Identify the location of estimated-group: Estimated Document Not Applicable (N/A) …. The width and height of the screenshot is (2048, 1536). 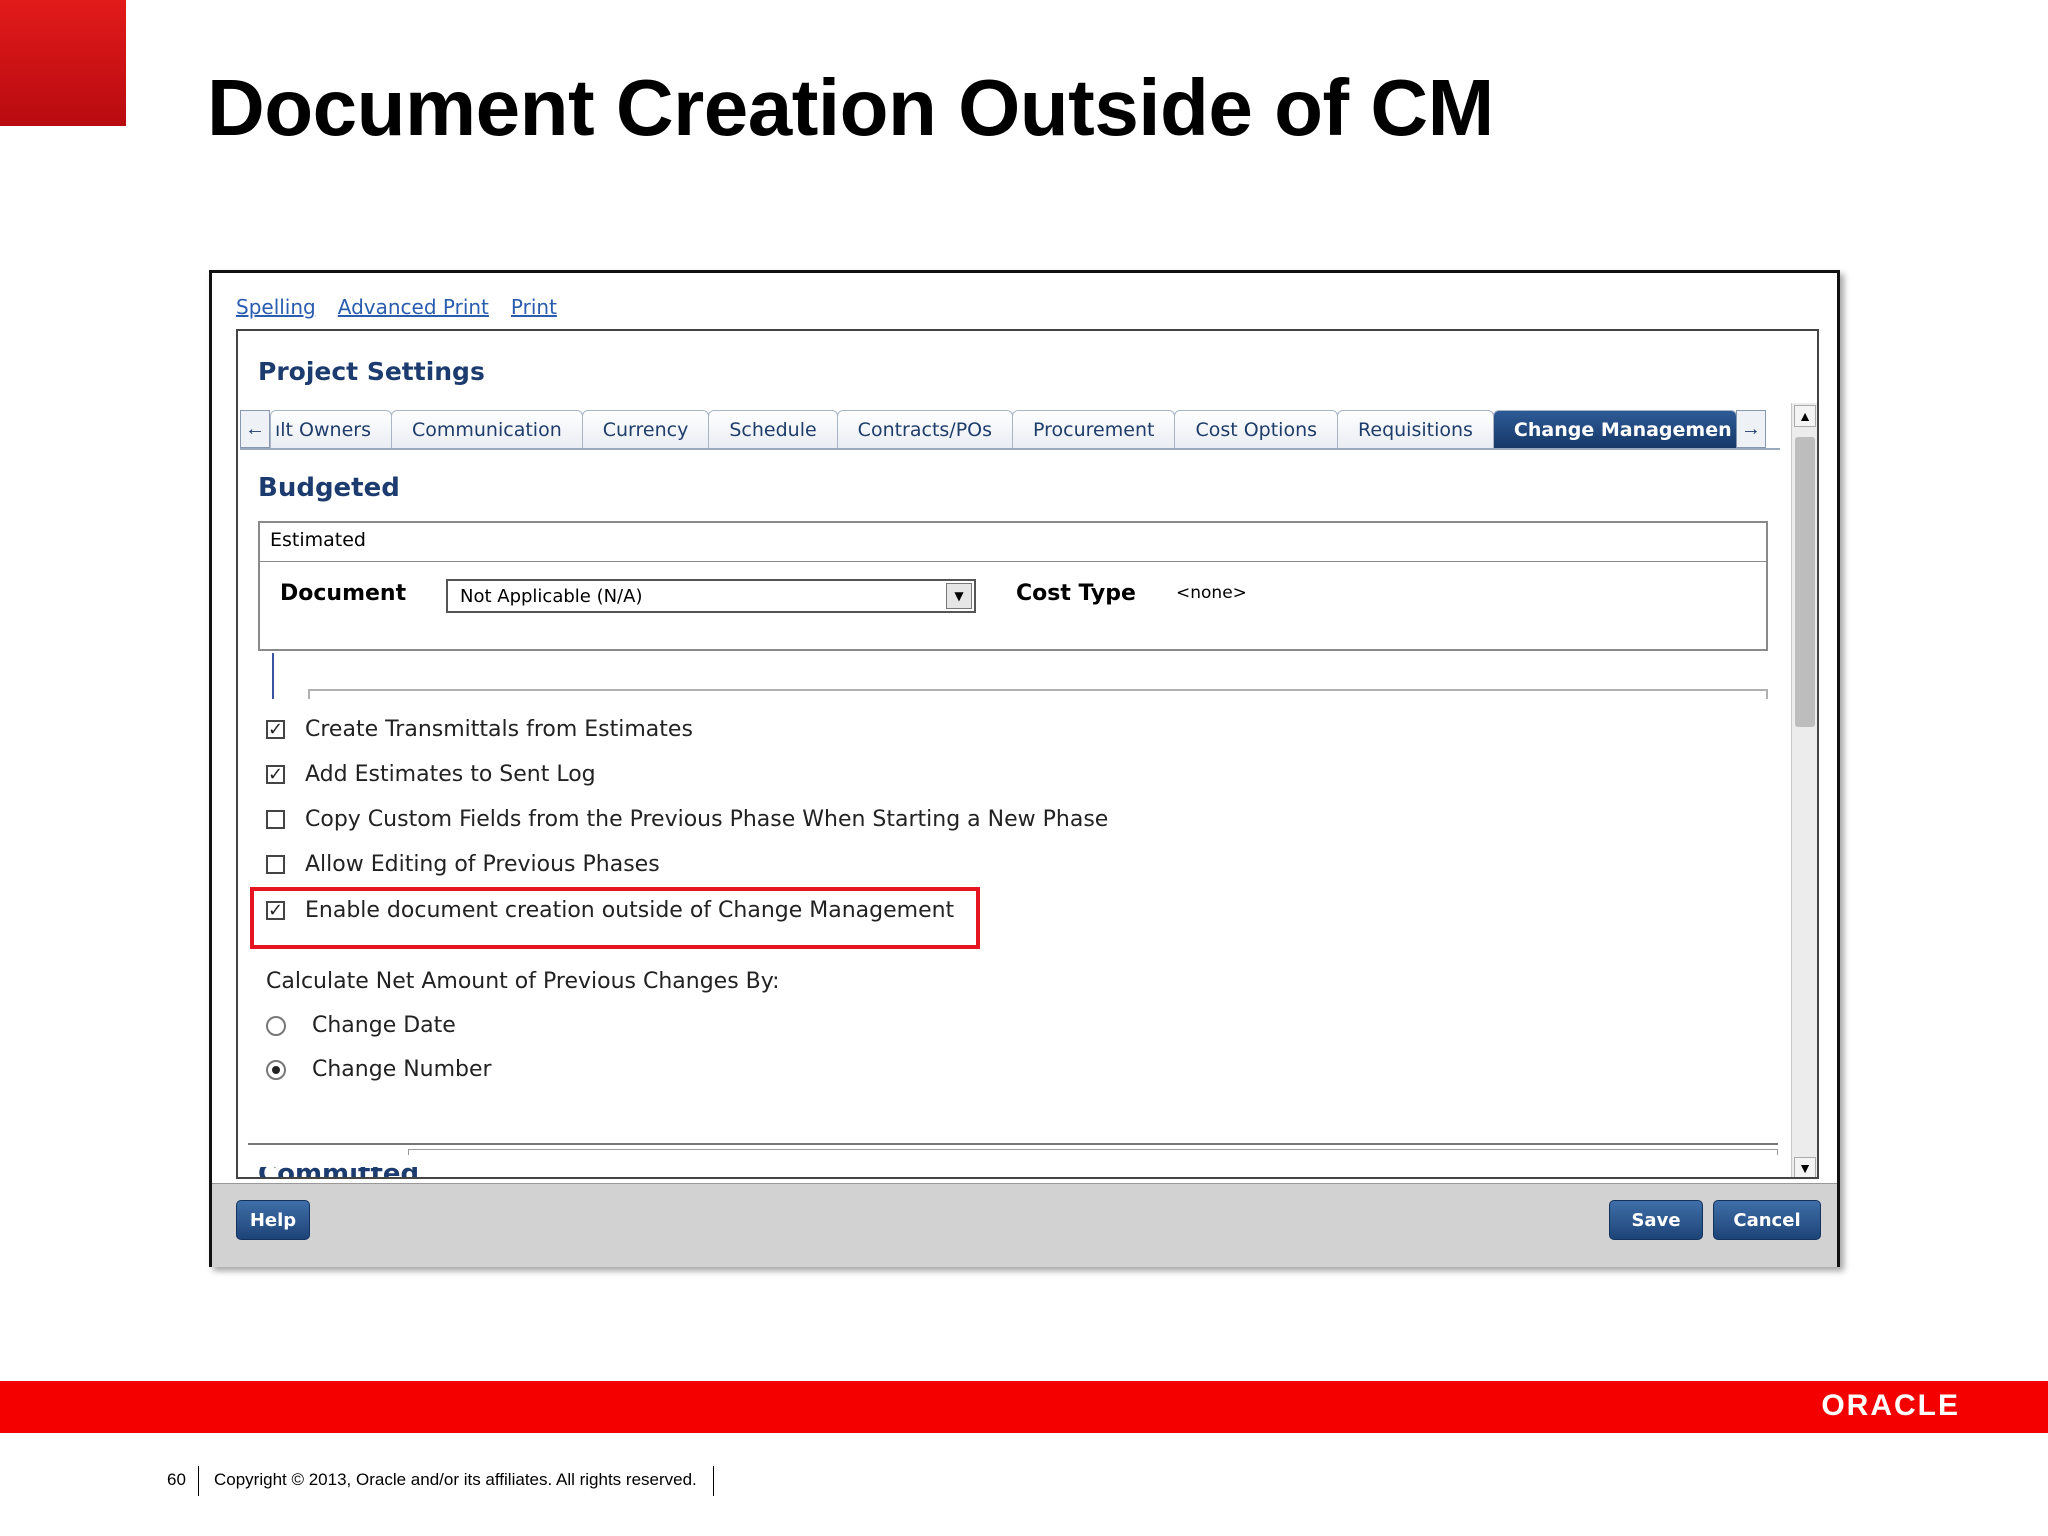
(1013, 586).